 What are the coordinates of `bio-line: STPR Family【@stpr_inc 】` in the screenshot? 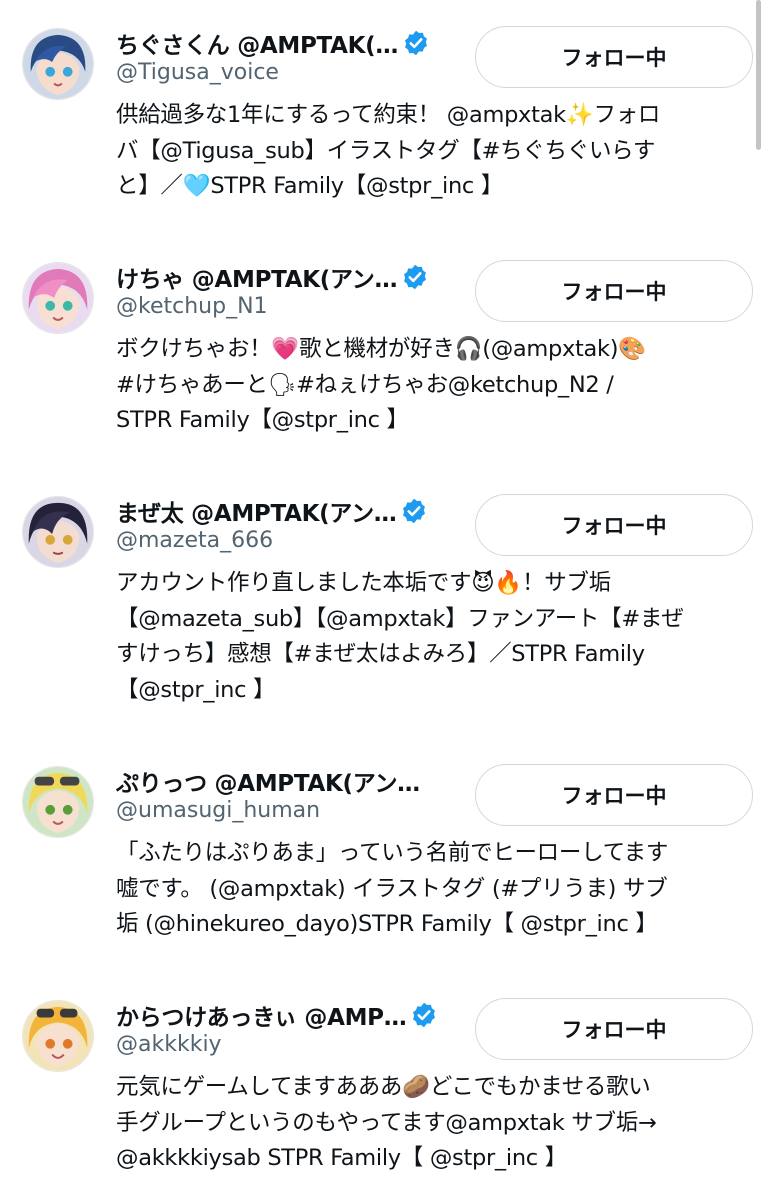 It's located at (262, 420).